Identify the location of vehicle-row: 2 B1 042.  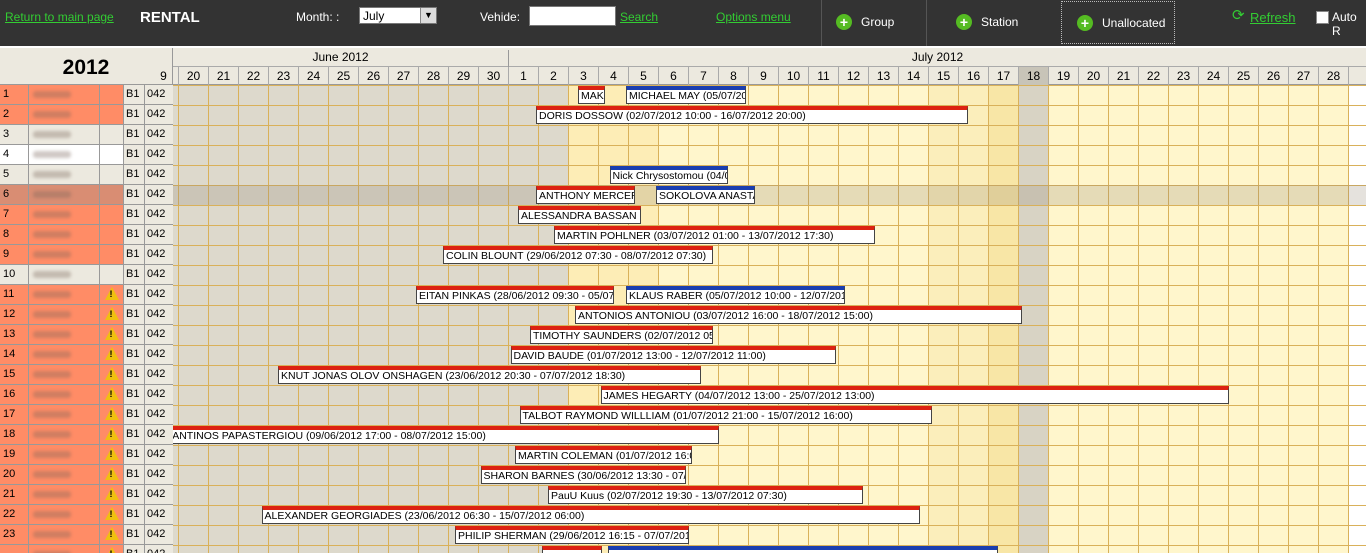
(86, 115).